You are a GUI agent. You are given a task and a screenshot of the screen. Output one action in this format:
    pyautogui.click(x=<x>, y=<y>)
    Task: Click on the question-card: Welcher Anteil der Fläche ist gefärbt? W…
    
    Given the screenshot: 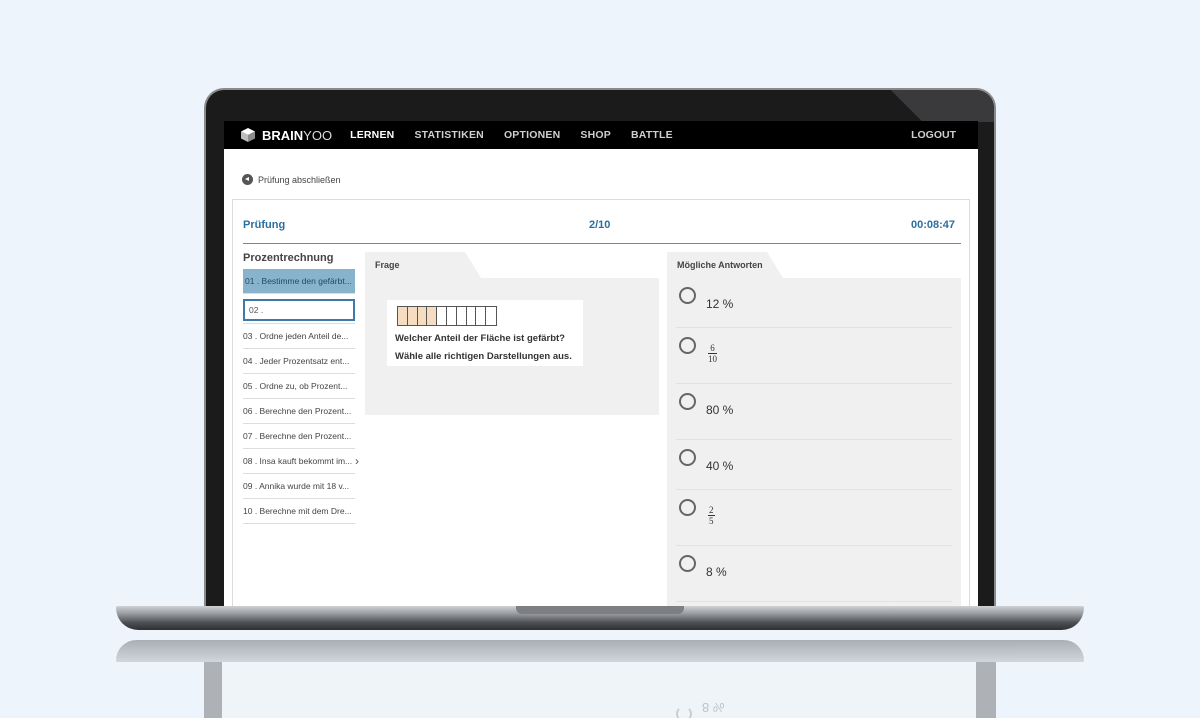 What is the action you would take?
    pyautogui.click(x=485, y=333)
    